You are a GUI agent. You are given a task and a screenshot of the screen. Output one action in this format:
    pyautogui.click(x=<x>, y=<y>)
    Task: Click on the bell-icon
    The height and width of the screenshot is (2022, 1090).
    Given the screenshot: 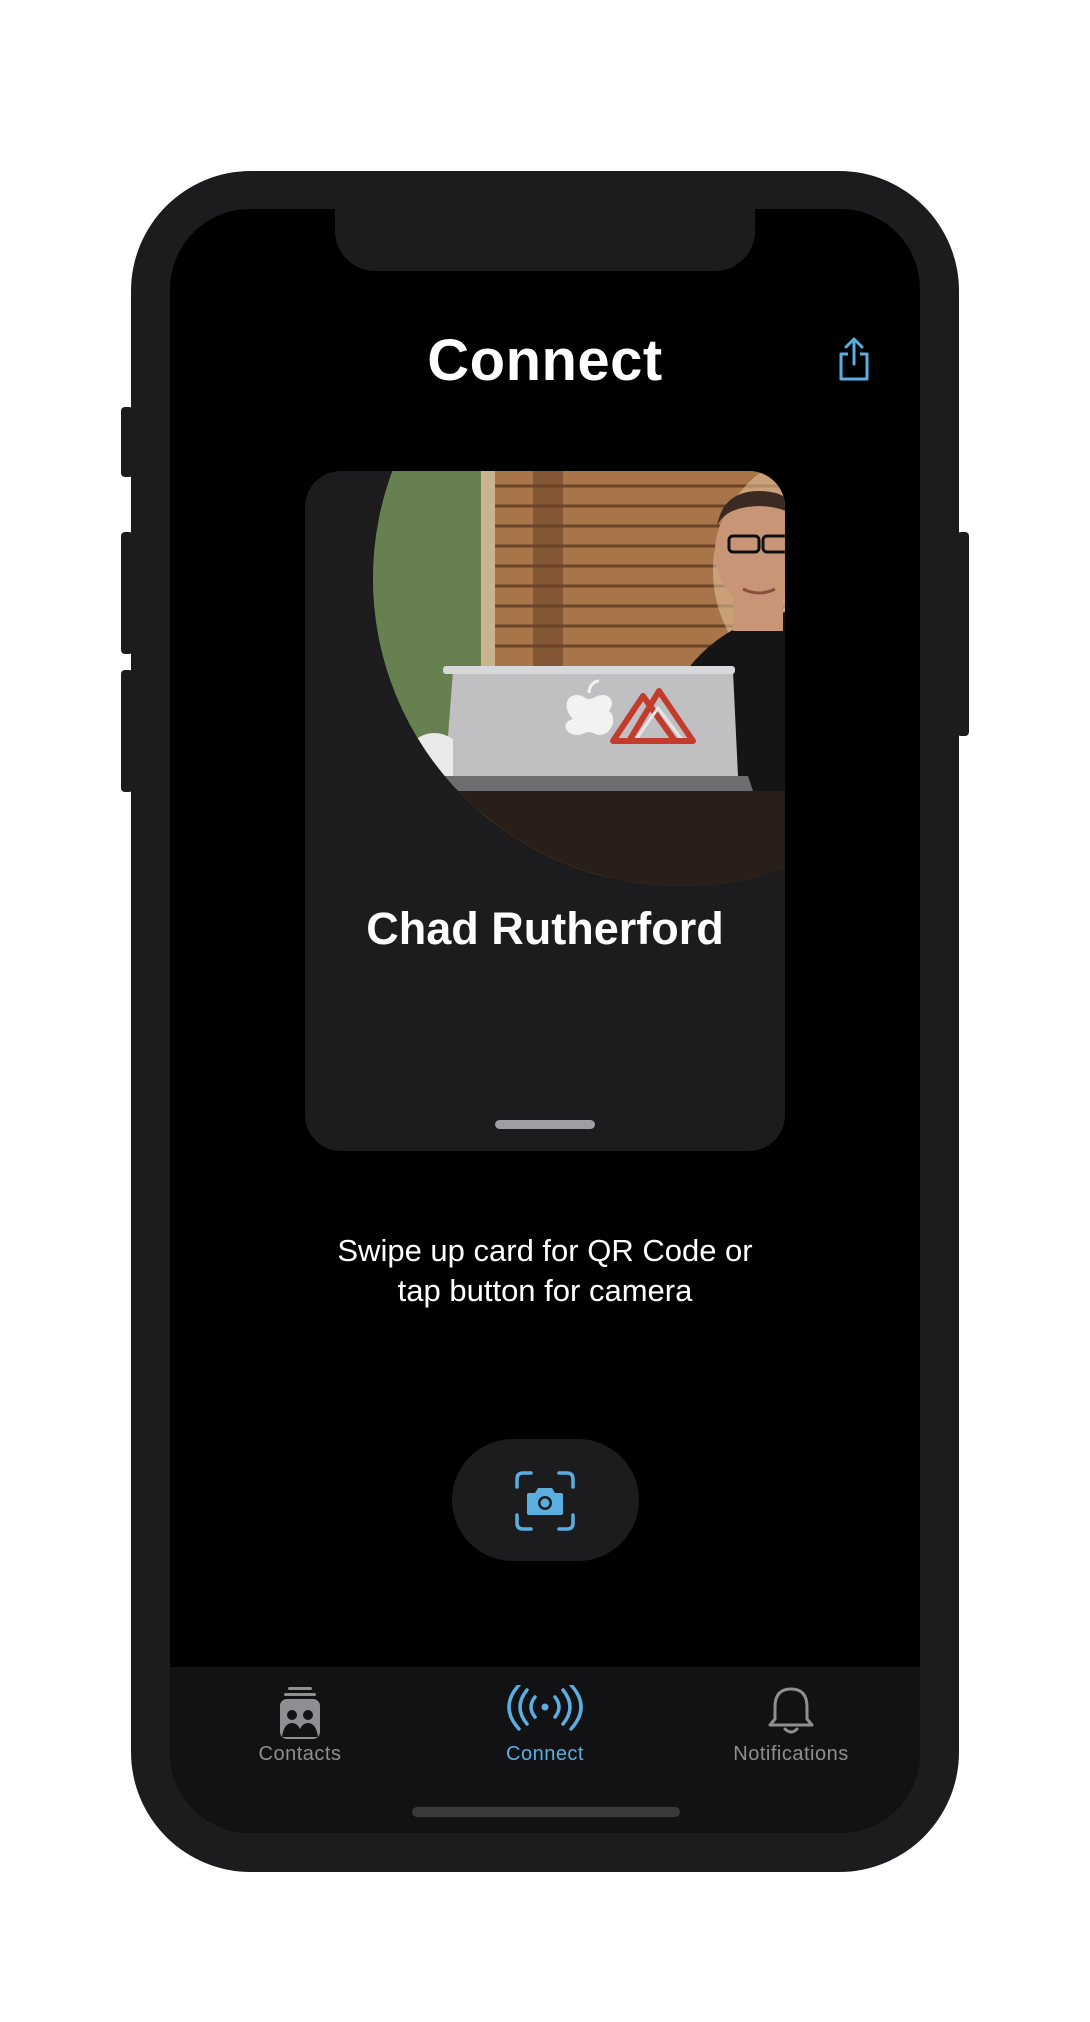 What is the action you would take?
    pyautogui.click(x=791, y=1710)
    